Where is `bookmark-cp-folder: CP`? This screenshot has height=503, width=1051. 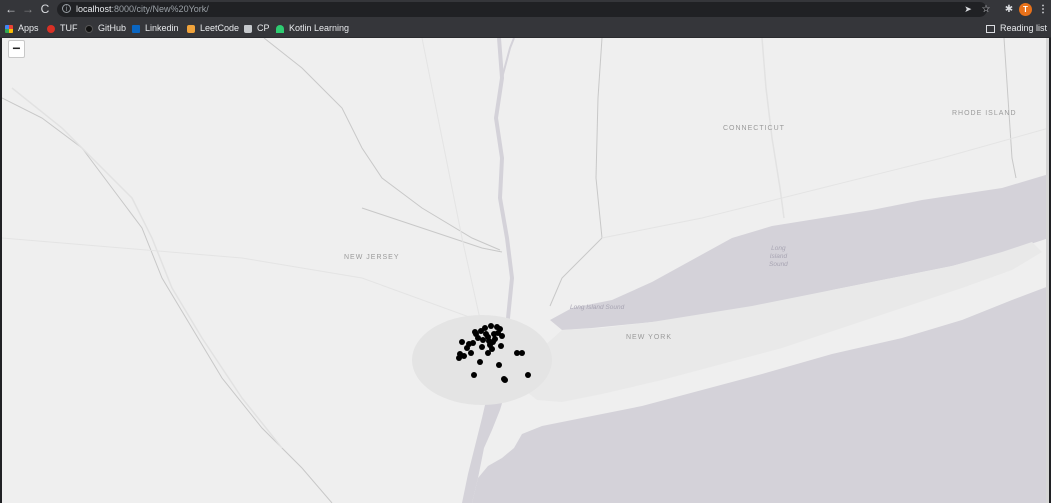
bookmark-cp-folder: CP is located at coordinates (257, 28).